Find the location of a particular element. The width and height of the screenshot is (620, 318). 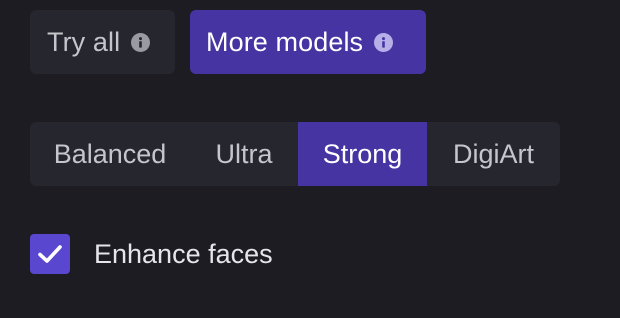

mode-option-balanced: Balanced is located at coordinates (110, 154).